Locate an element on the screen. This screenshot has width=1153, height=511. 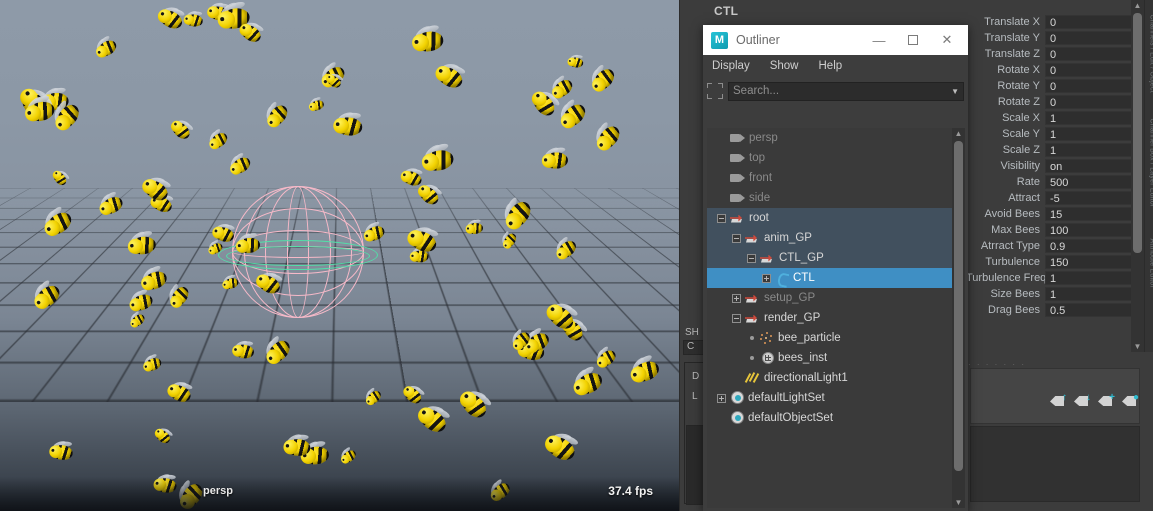
channel-row: Rotate Y 0 is located at coordinates (1054, 86).